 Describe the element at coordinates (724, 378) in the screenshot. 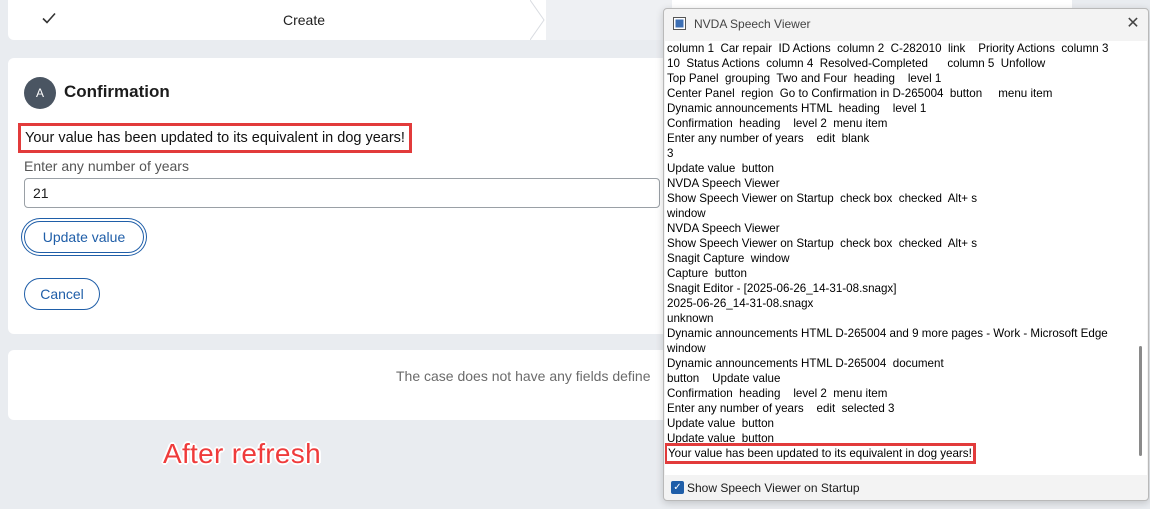

I see `speech-log-line: button Update value` at that location.